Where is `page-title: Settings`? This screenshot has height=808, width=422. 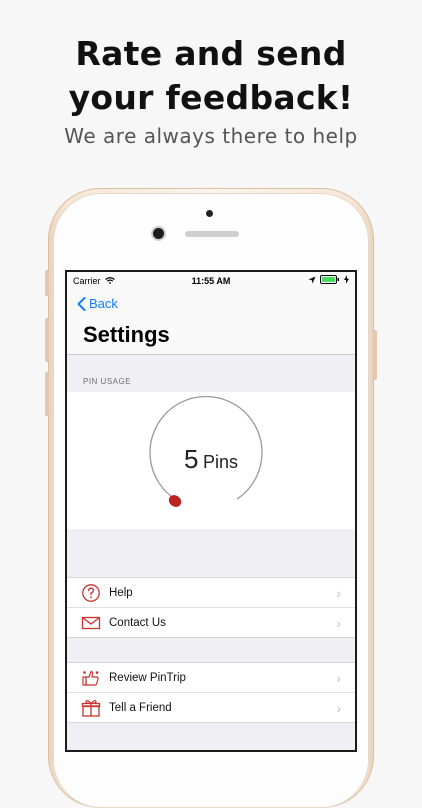
page-title: Settings is located at coordinates (126, 334).